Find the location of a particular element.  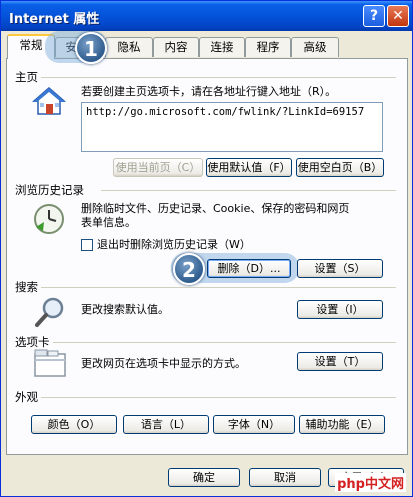

accessibility-button: 辅助功能（E） is located at coordinates (342, 424).